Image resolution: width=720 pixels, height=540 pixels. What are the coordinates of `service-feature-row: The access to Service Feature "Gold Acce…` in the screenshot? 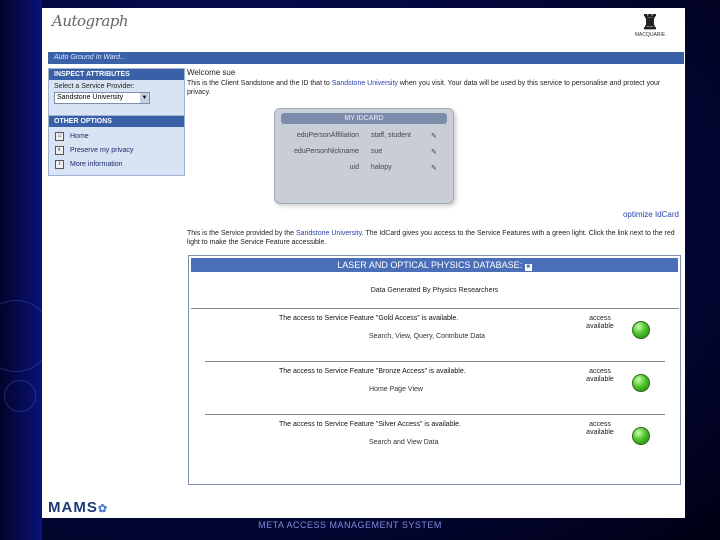 It's located at (434, 335).